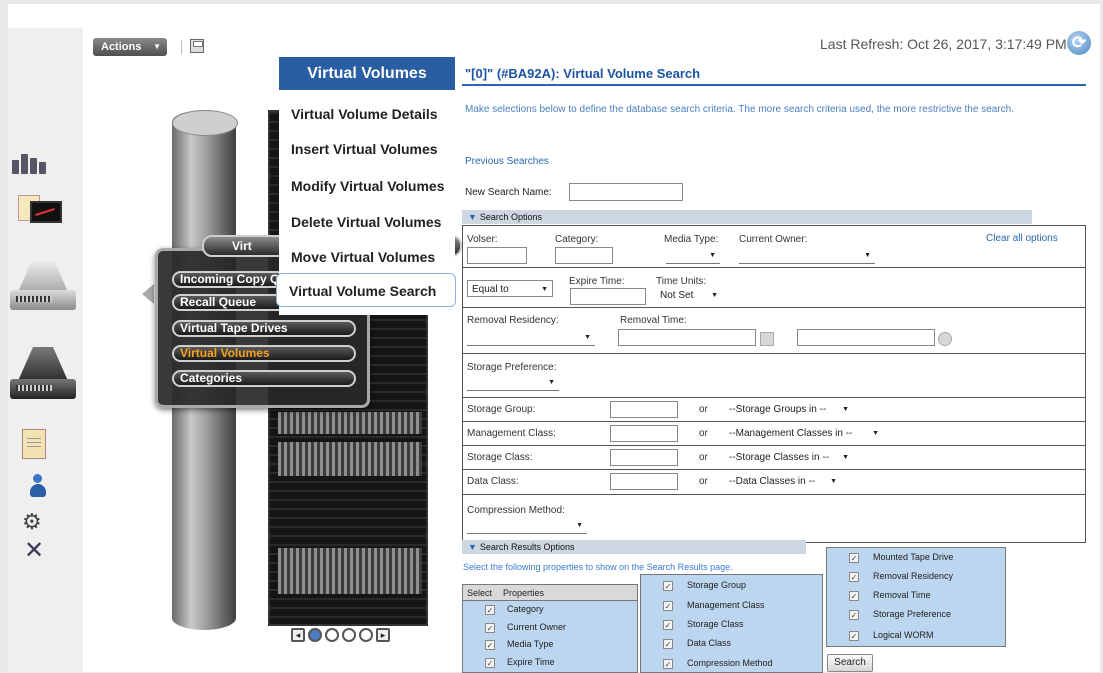  Describe the element at coordinates (366, 290) in the screenshot. I see `flyout-item-virtual-volume-search: Virtual Volume Search` at that location.